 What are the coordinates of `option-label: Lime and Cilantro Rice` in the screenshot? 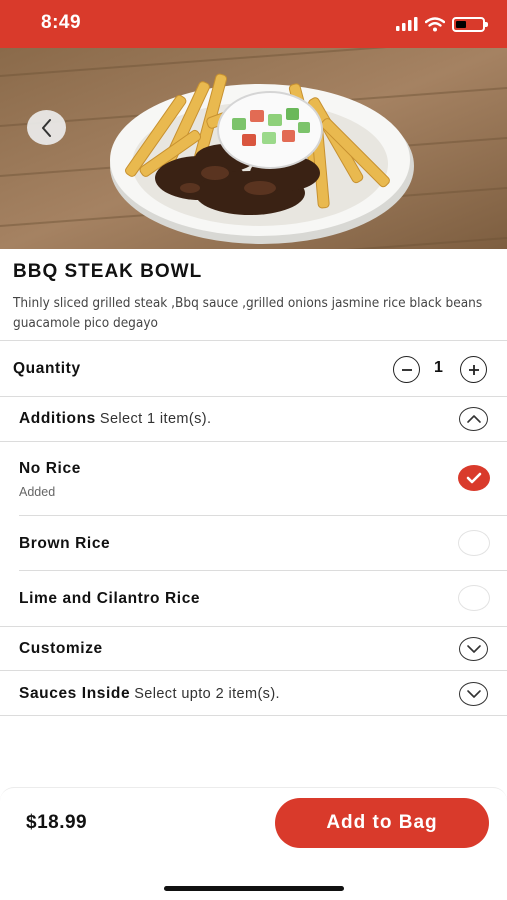 It's located at (110, 598).